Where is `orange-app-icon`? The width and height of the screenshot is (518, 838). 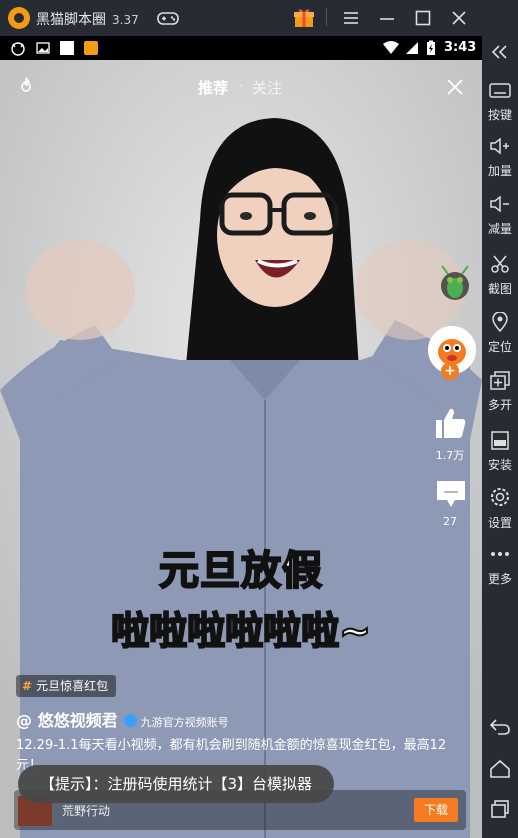 orange-app-icon is located at coordinates (91, 48).